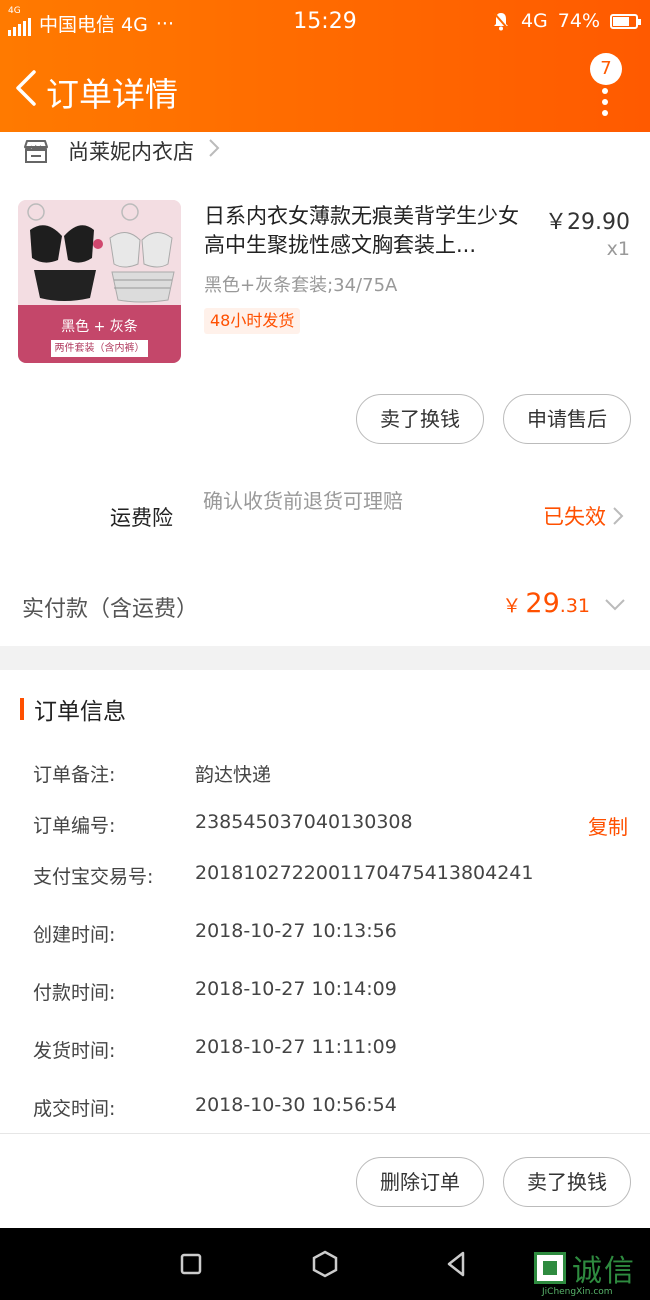 This screenshot has height=1300, width=650. I want to click on status-bar: 4G 中国电信 4G ··· 15:29 4G 74%, so click(325, 23).